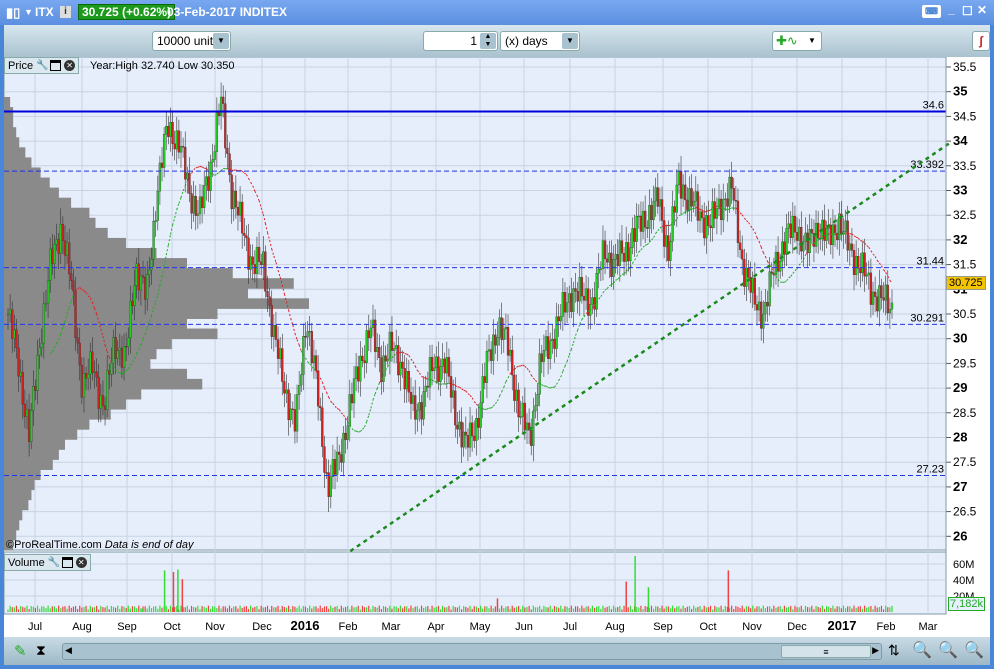 This screenshot has width=994, height=669. Describe the element at coordinates (191, 41) in the screenshot. I see `units-select: 10000 units ▼` at that location.